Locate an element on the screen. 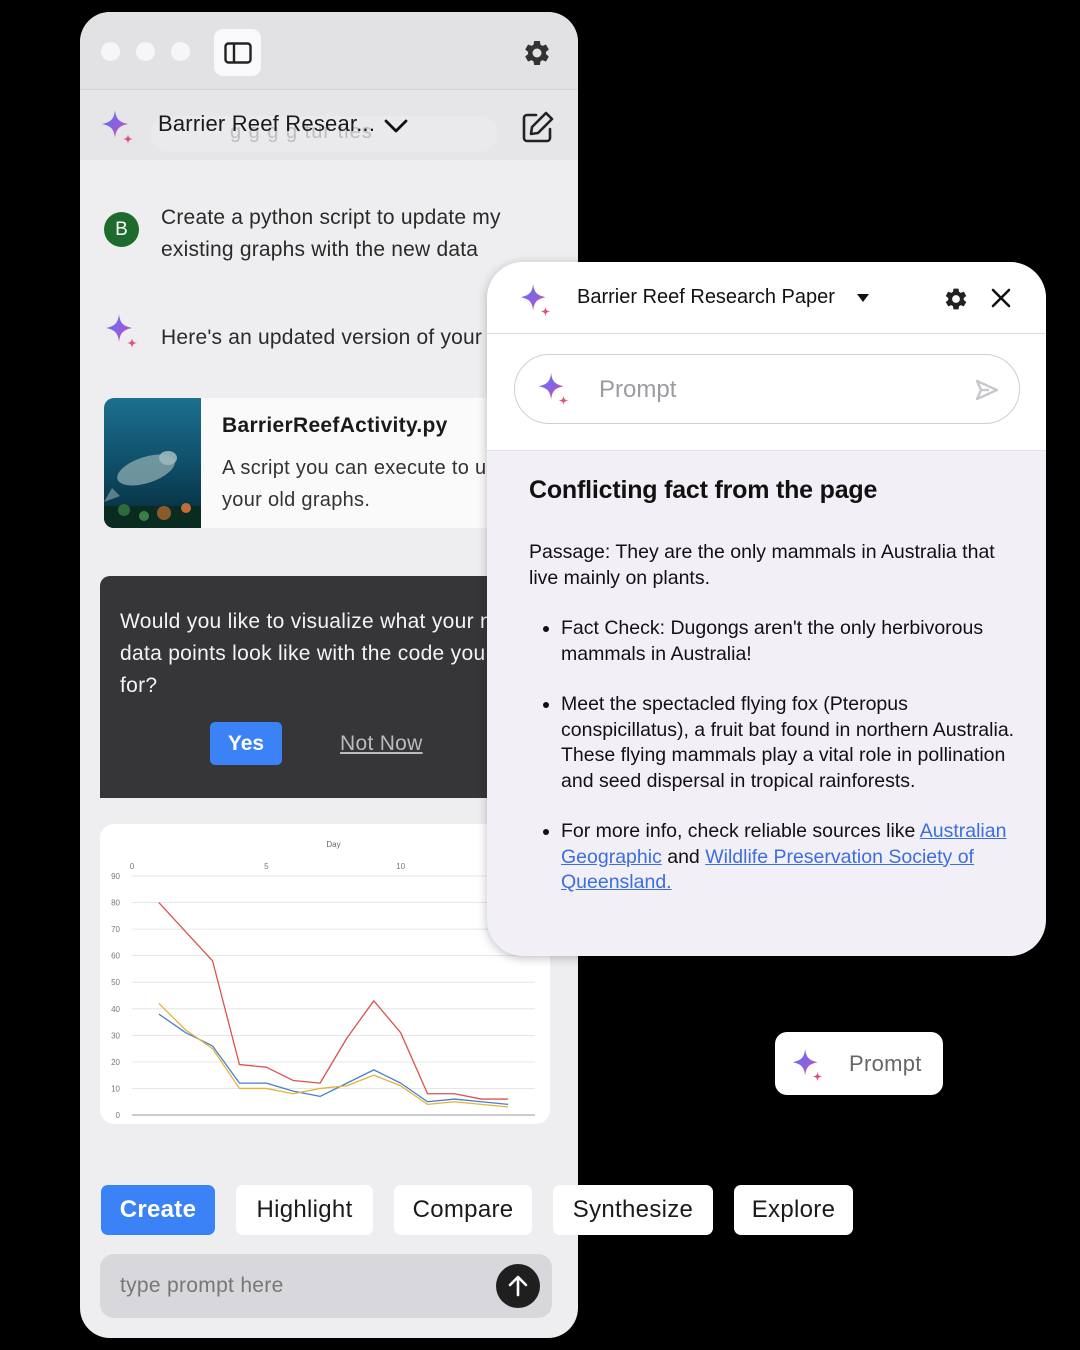 The height and width of the screenshot is (1350, 1080). x-tick-label: 5 is located at coordinates (266, 866).